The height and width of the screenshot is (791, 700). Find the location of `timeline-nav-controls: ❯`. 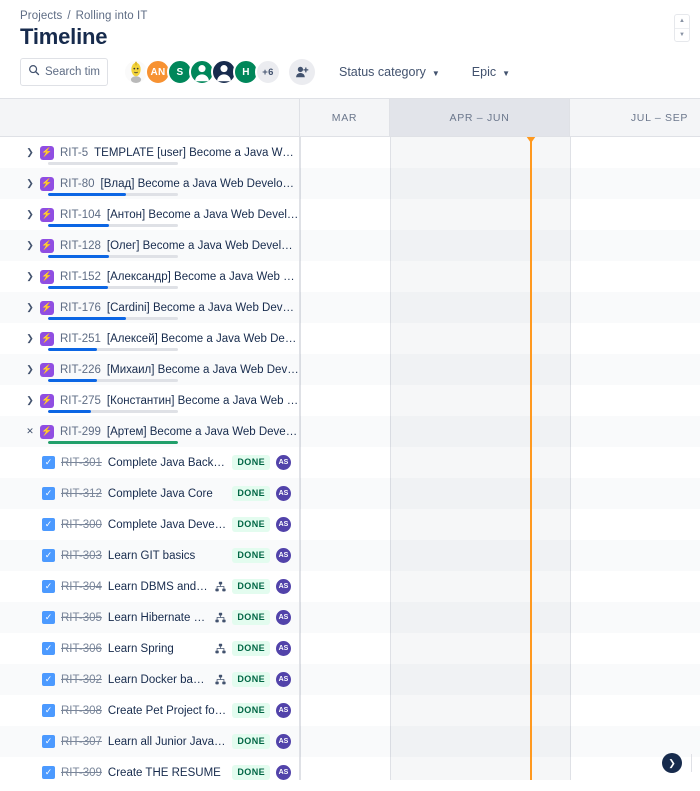

timeline-nav-controls: ❯ is located at coordinates (677, 763).